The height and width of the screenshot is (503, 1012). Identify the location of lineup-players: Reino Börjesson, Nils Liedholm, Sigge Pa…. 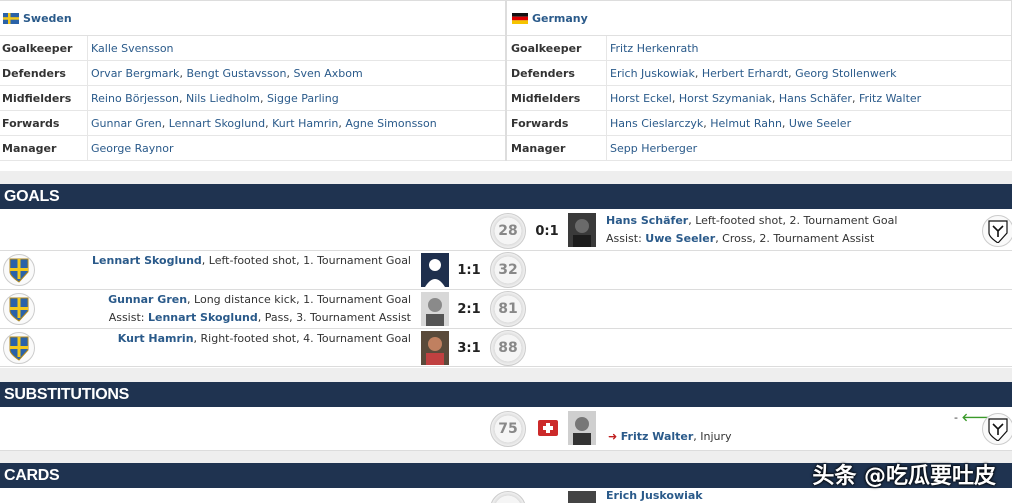
(213, 98).